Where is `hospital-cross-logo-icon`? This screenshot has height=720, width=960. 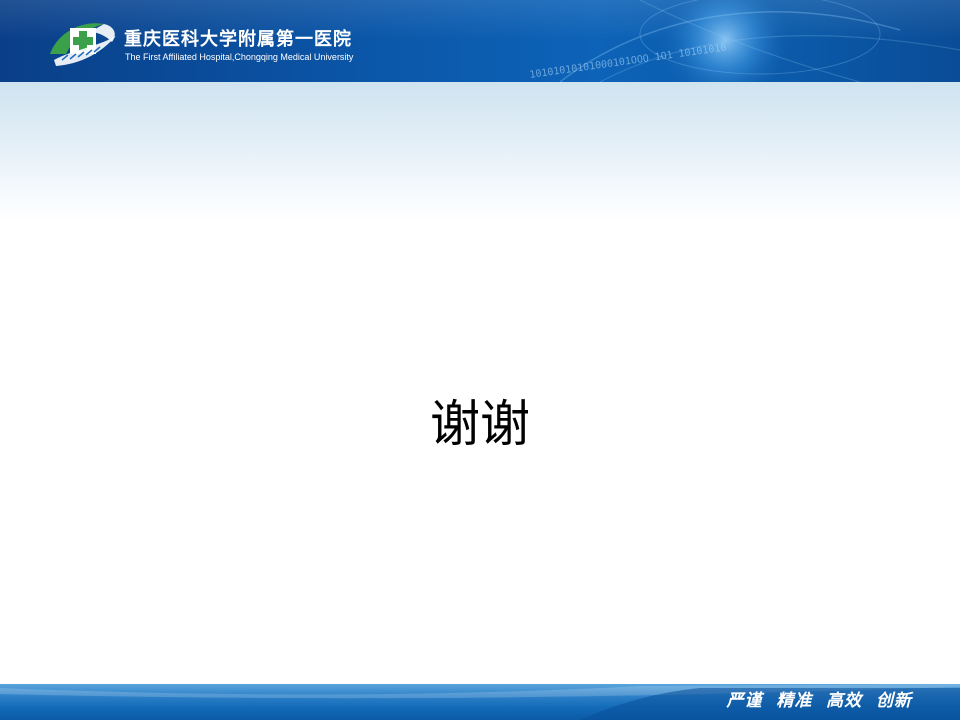 hospital-cross-logo-icon is located at coordinates (83, 44).